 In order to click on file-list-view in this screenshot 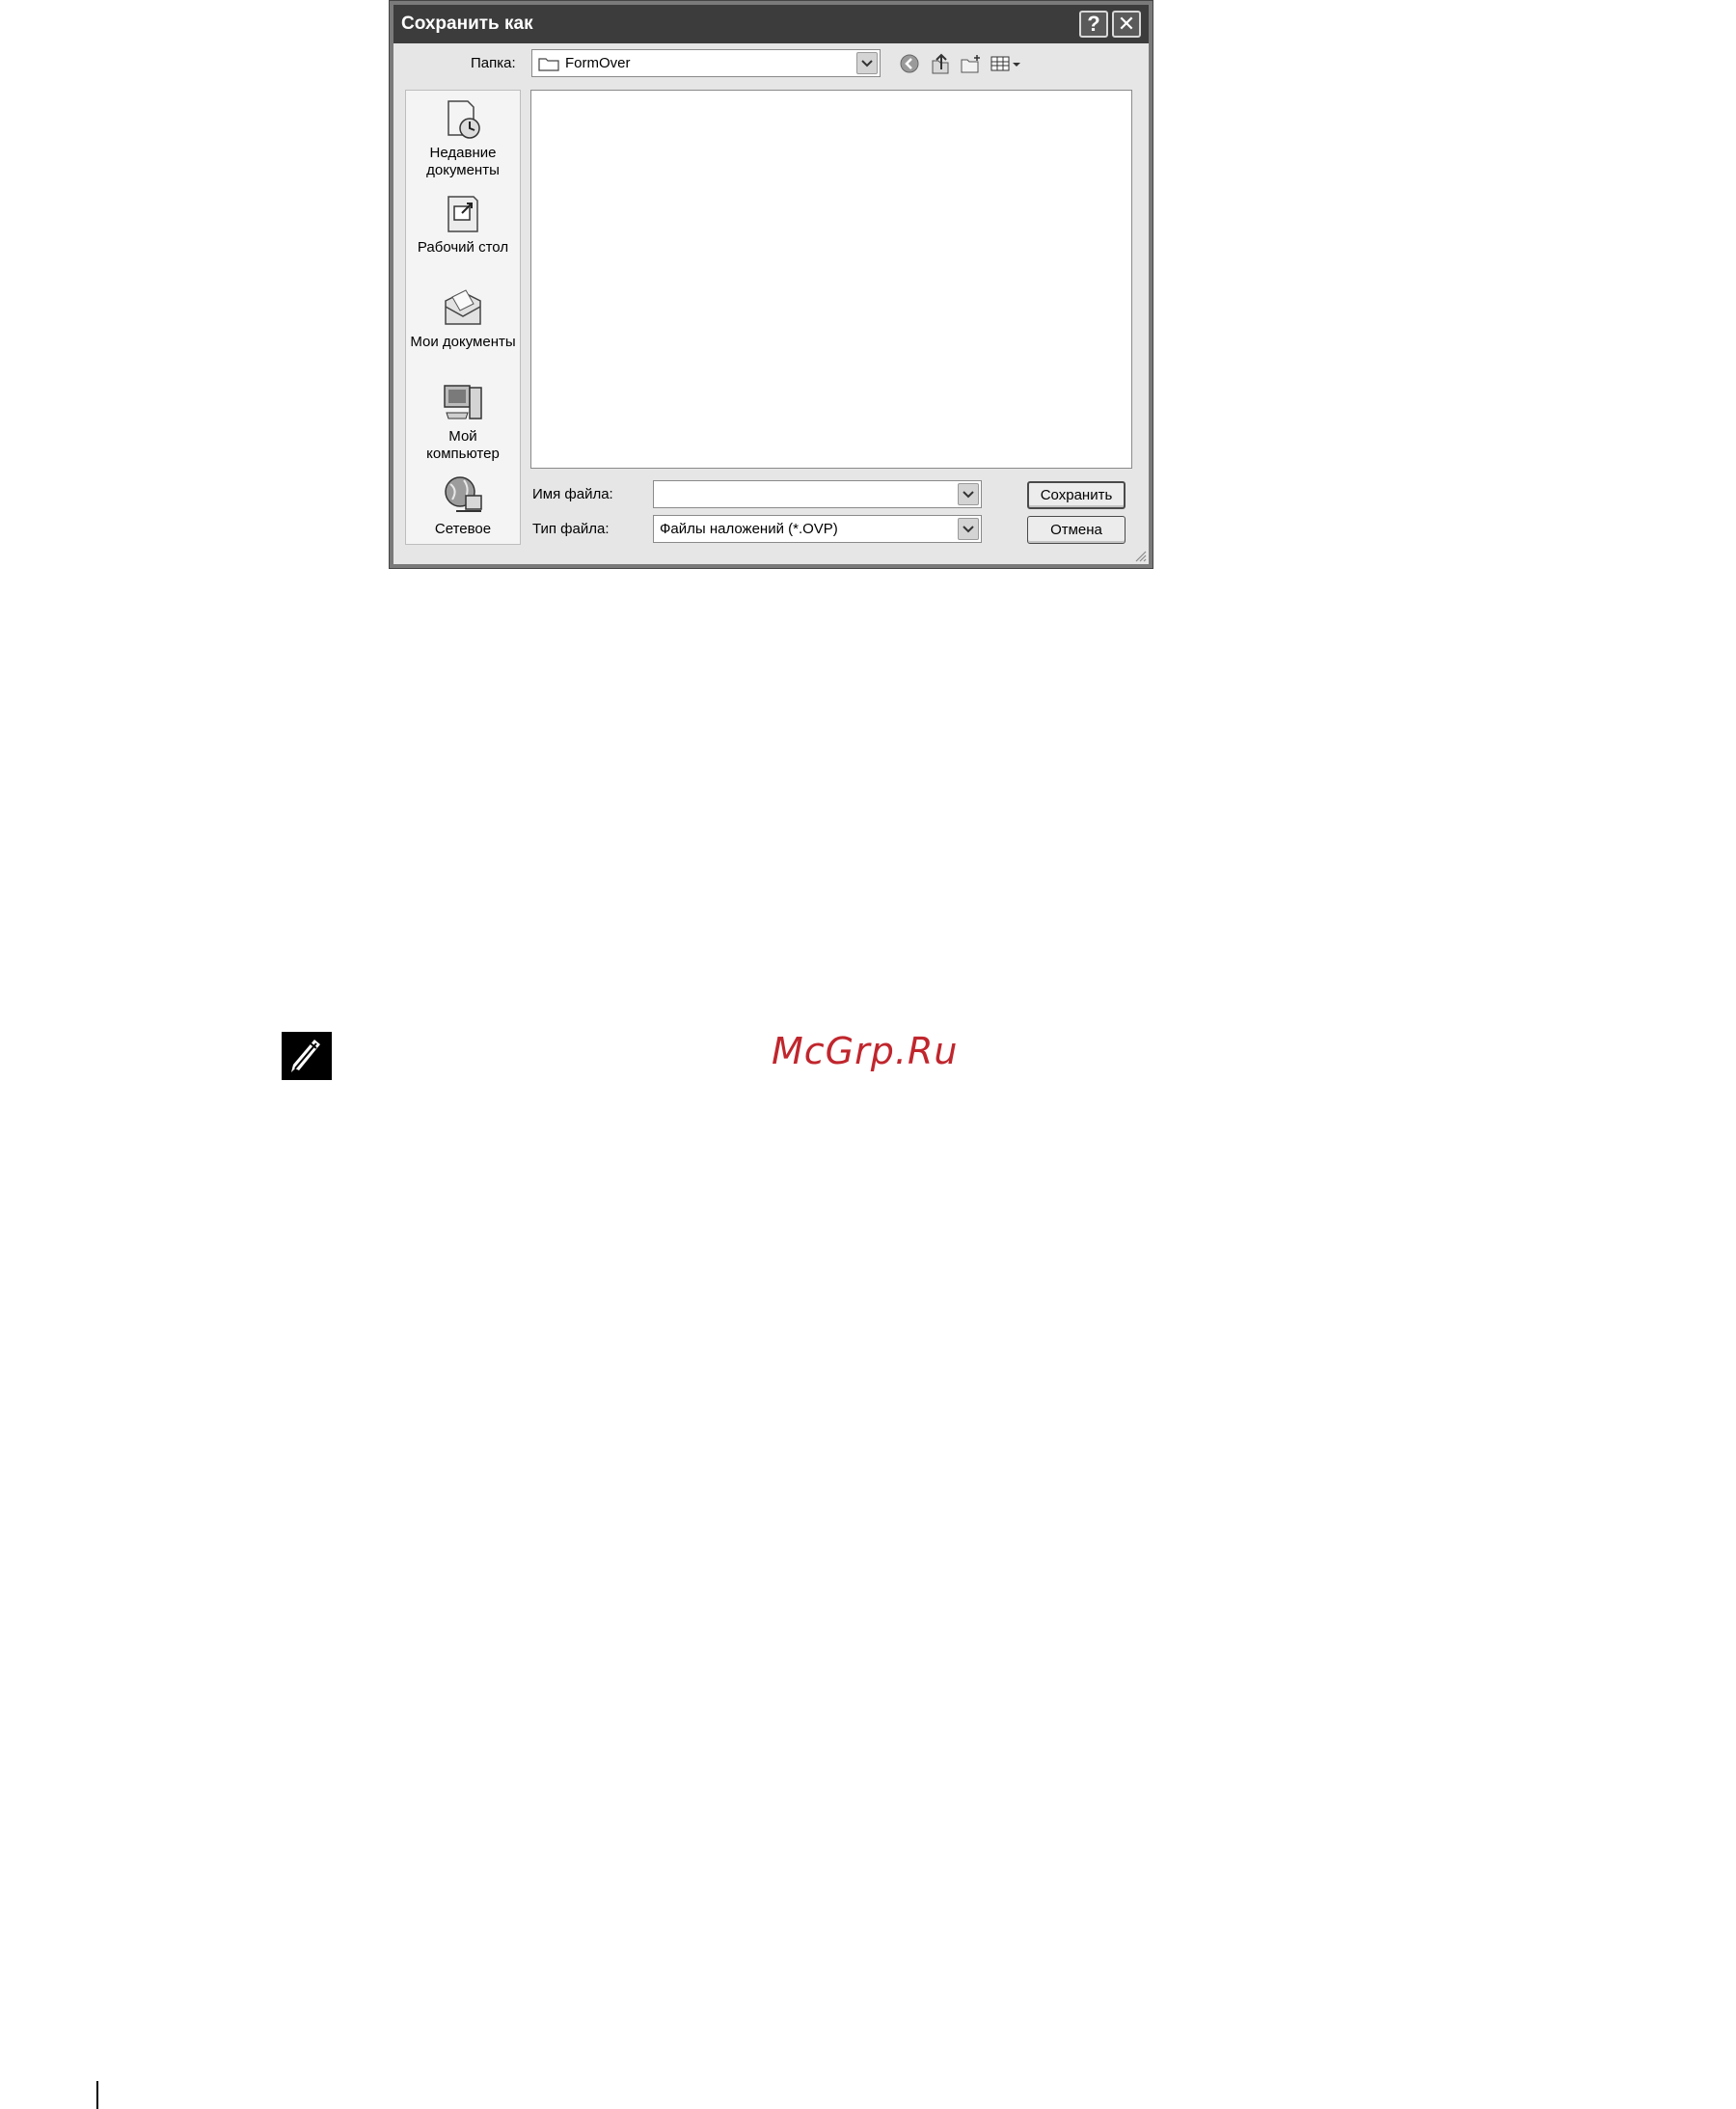, I will do `click(831, 280)`.